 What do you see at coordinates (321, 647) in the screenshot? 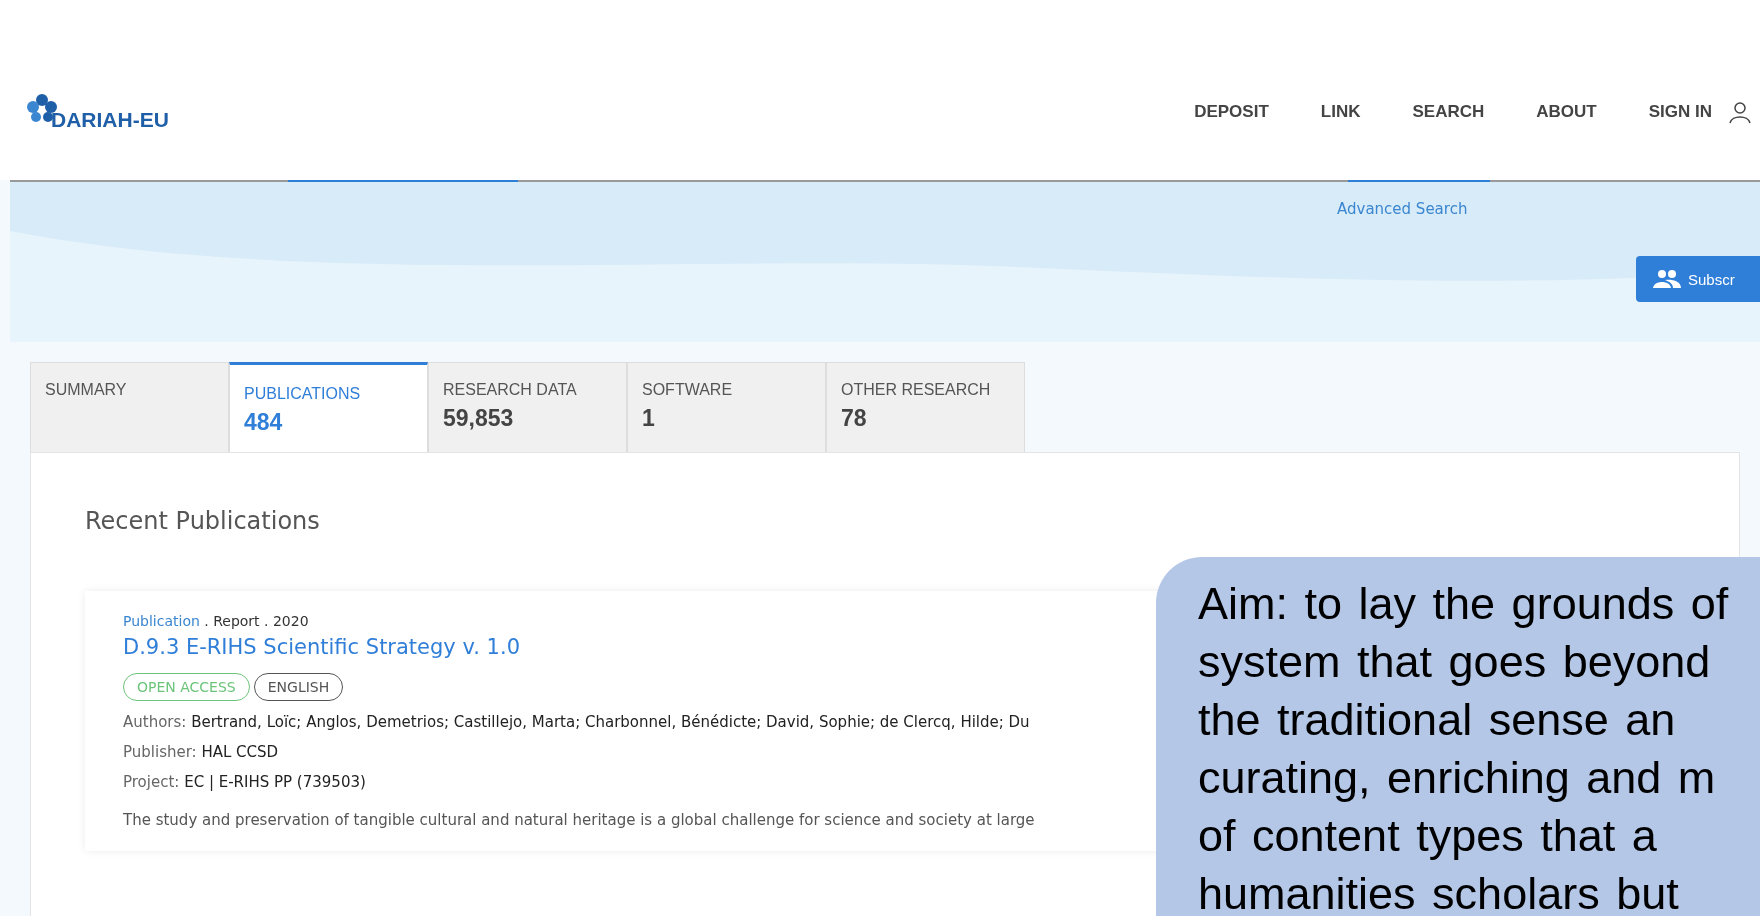
I see `result-title-link: D.9.3 E-RIHS Scientific Strategy v. 1.0` at bounding box center [321, 647].